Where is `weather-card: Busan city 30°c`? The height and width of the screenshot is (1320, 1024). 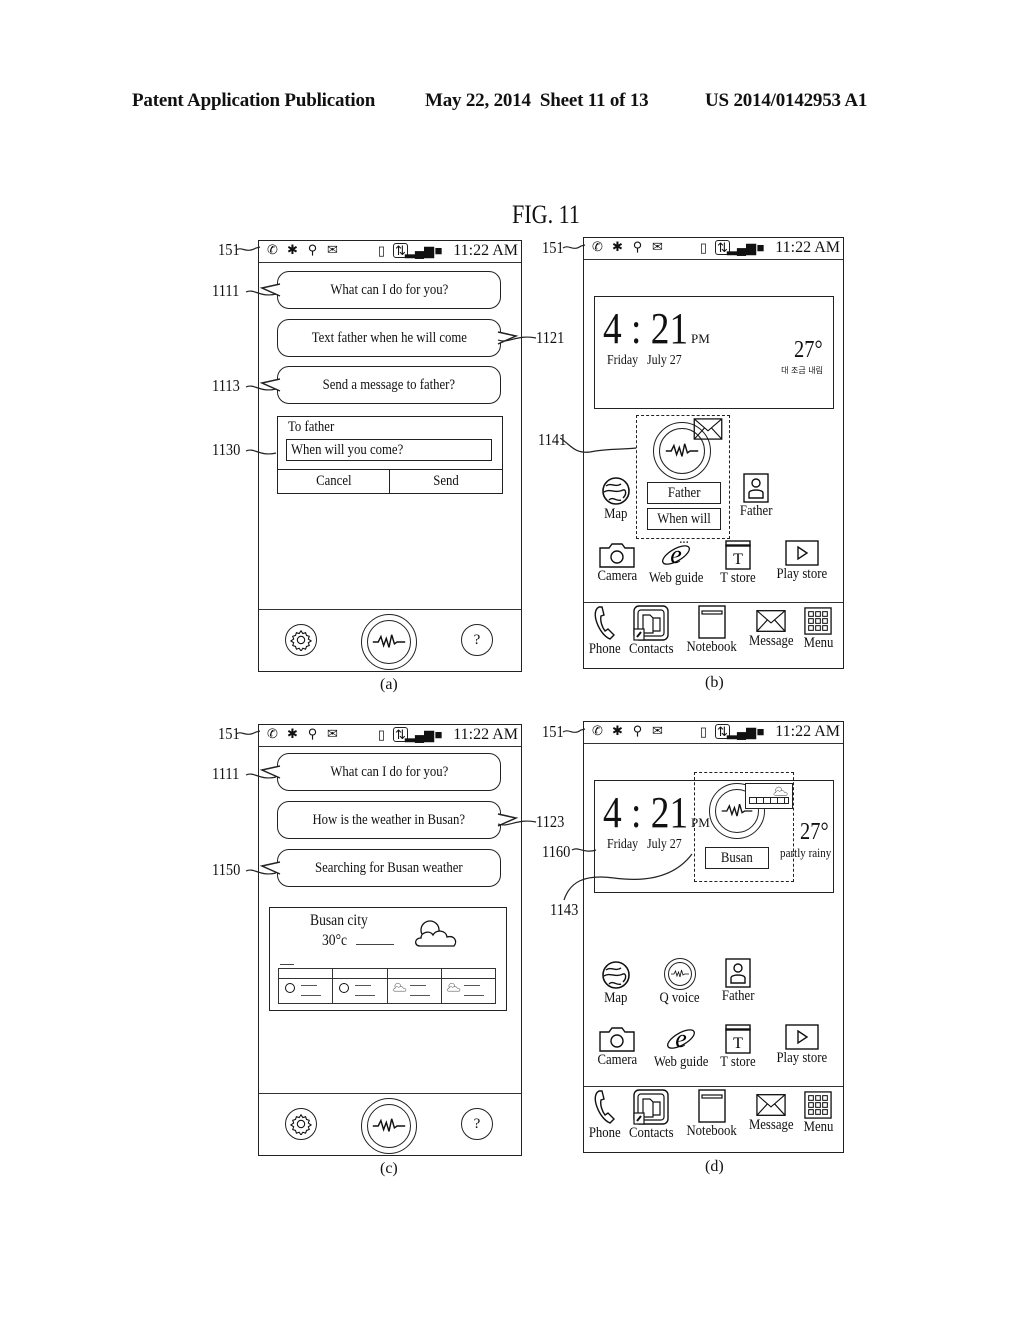 weather-card: Busan city 30°c is located at coordinates (388, 959).